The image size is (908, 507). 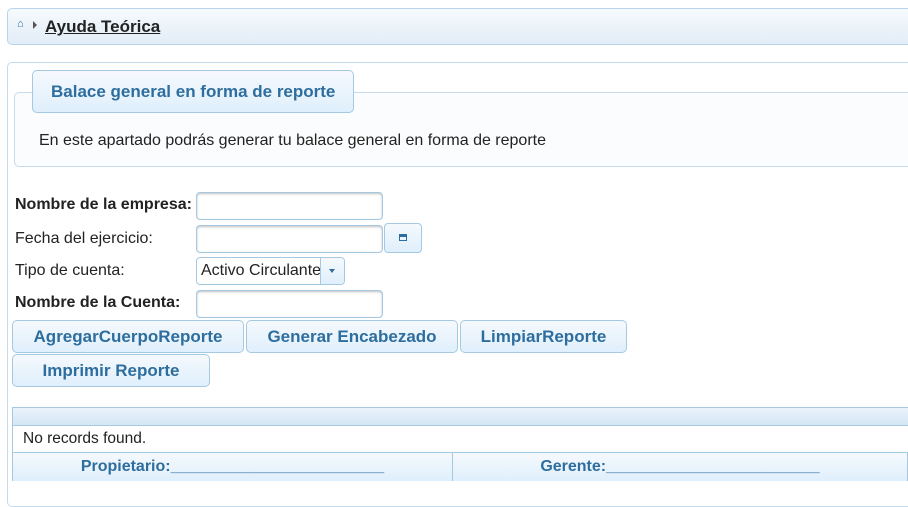 I want to click on breadcrumb: ⌂ Ayuda Teórica, so click(x=457, y=26).